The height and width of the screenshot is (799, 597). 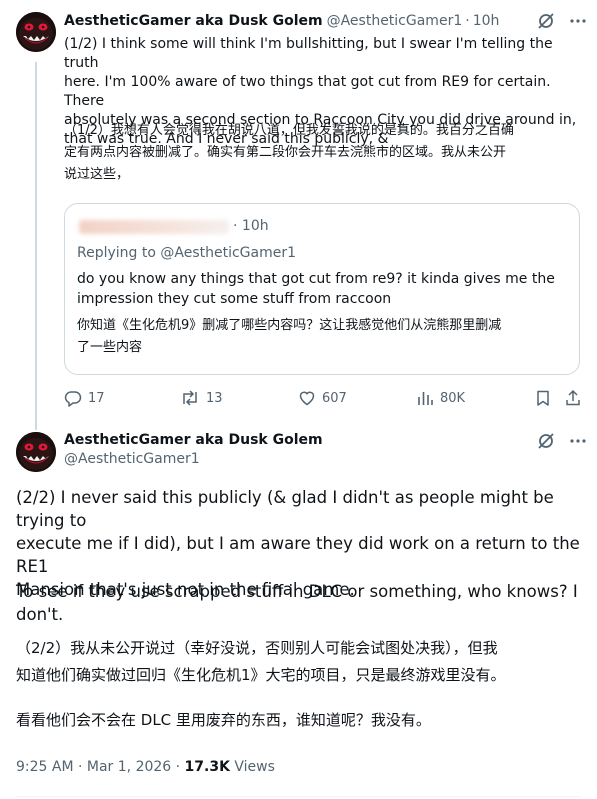 I want to click on divider, so click(x=298, y=796).